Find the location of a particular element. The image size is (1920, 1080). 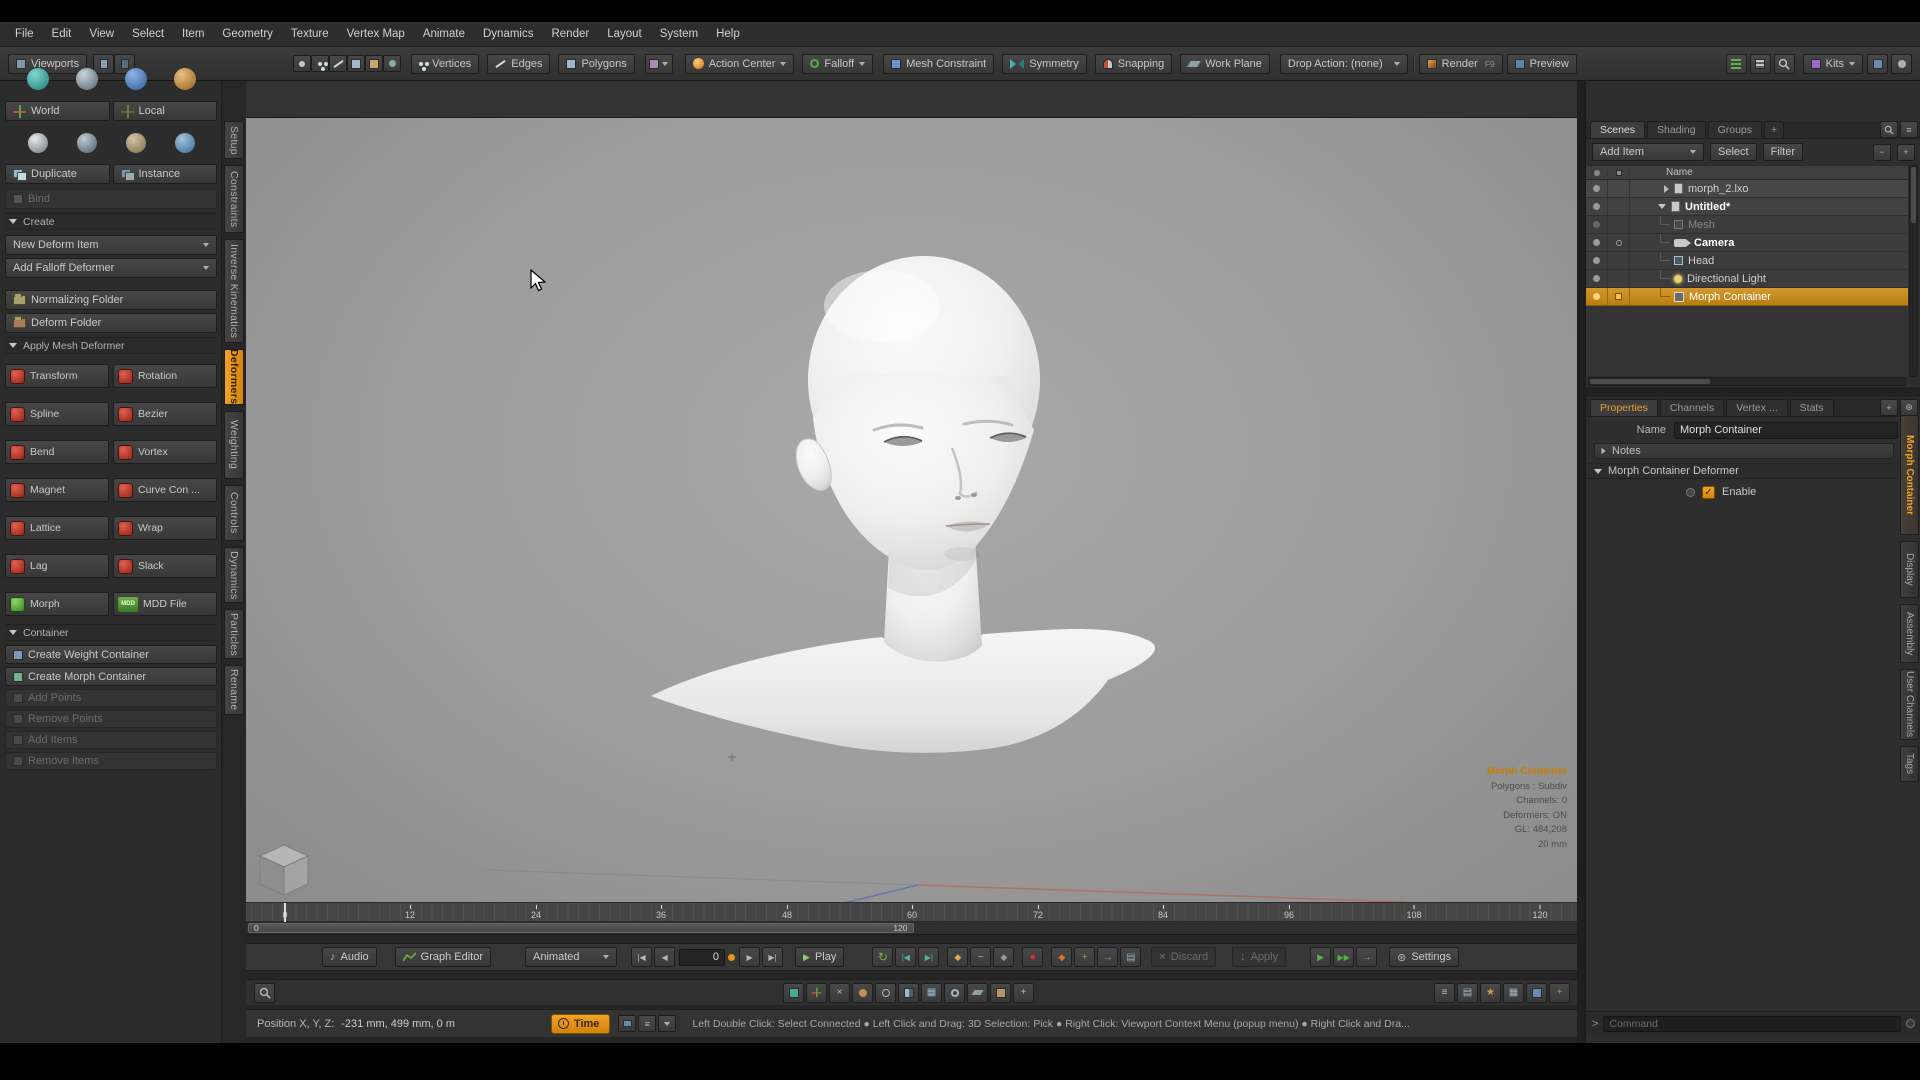

deform-folder-button: Deform Folder is located at coordinates (111, 323).